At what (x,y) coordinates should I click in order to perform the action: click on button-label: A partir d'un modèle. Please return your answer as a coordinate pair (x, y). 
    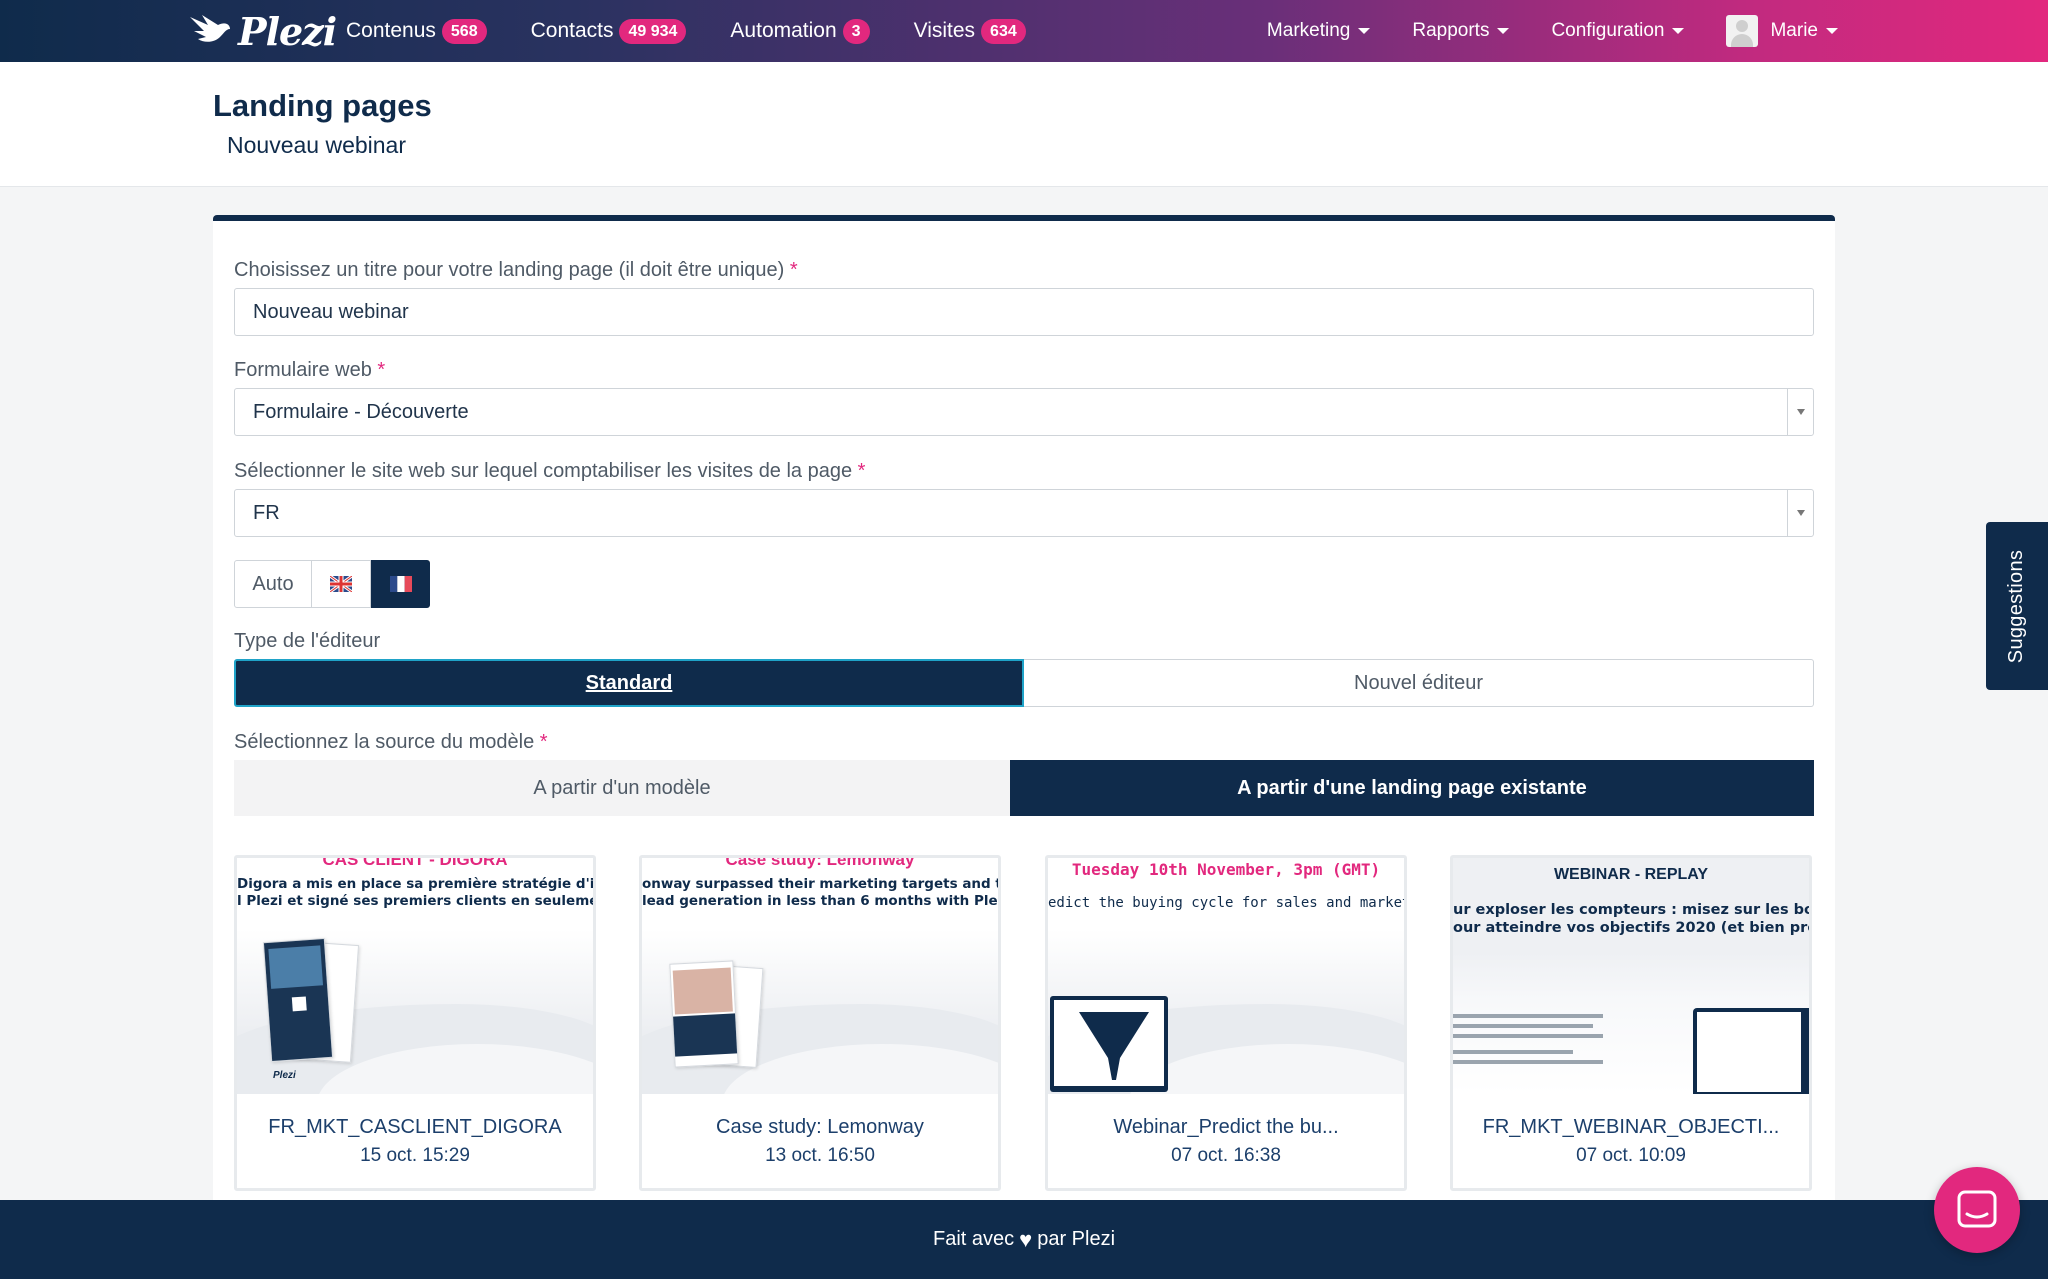
    Looking at the image, I should click on (622, 787).